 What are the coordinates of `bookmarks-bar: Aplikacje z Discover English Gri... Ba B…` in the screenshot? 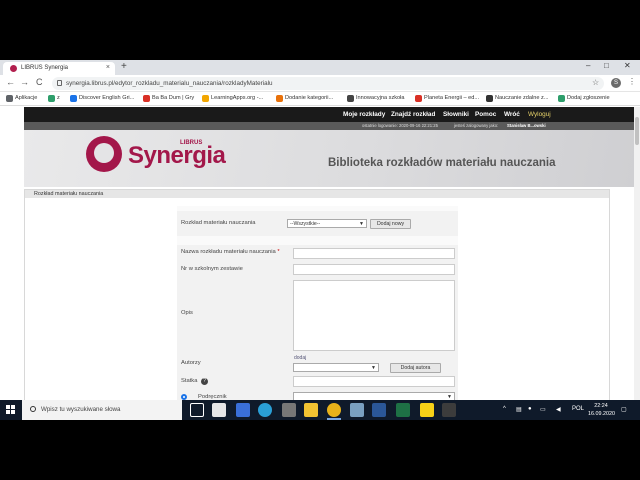 It's located at (320, 99).